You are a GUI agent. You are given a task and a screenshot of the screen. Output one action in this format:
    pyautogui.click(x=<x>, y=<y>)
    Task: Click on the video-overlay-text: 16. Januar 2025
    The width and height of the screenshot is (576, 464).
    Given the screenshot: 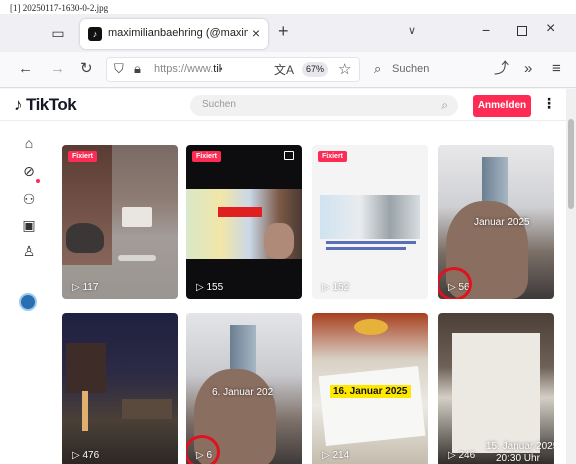 What is the action you would take?
    pyautogui.click(x=370, y=391)
    